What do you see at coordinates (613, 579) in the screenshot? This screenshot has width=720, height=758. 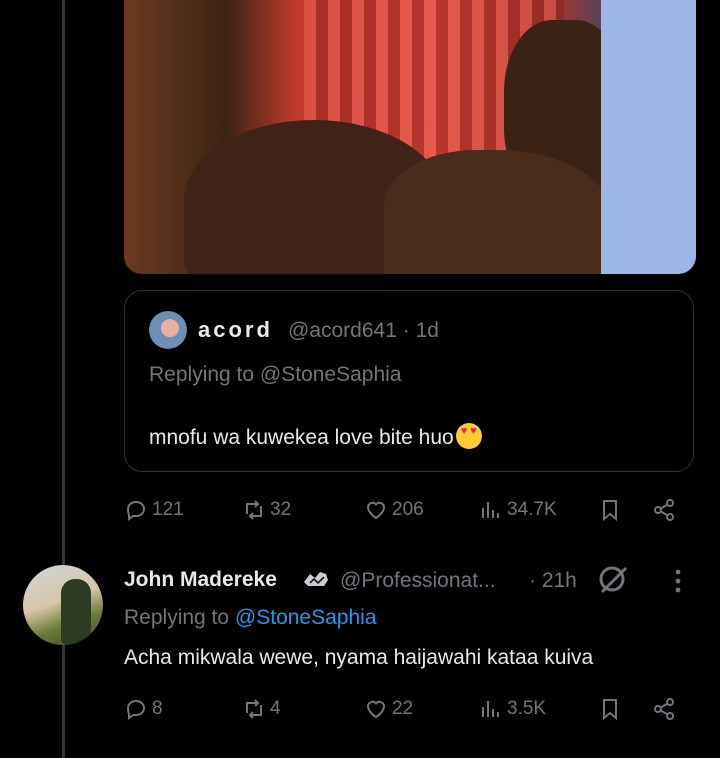 I see `grok-icon` at bounding box center [613, 579].